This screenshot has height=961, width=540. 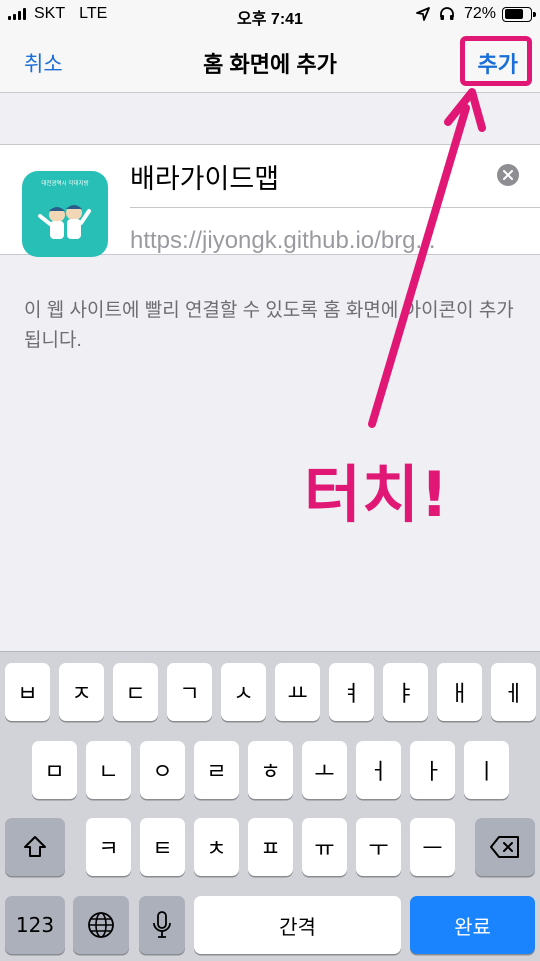 What do you see at coordinates (324, 770) in the screenshot?
I see `key-row2-5: ㅗ` at bounding box center [324, 770].